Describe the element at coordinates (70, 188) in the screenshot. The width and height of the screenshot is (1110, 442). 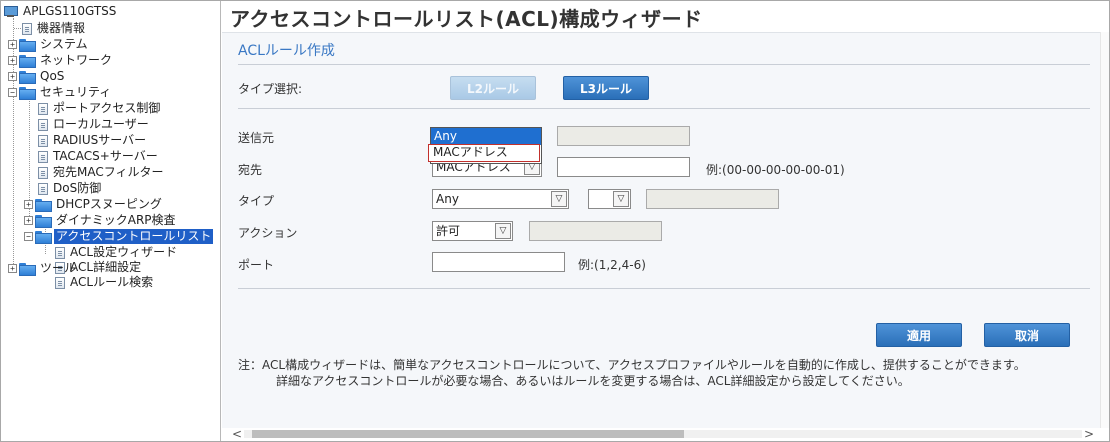
I see `tree-item-dos: DoS防御` at that location.